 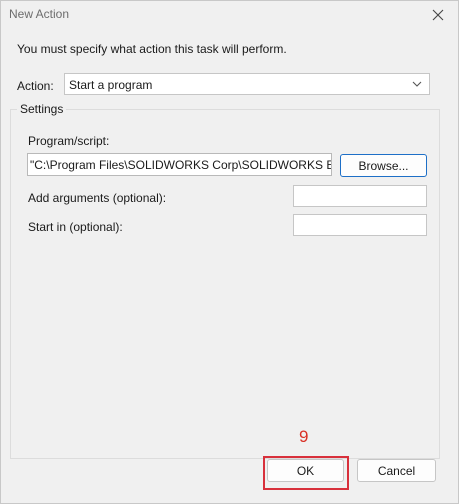 I want to click on action-dropdown: Start a program, so click(x=247, y=84).